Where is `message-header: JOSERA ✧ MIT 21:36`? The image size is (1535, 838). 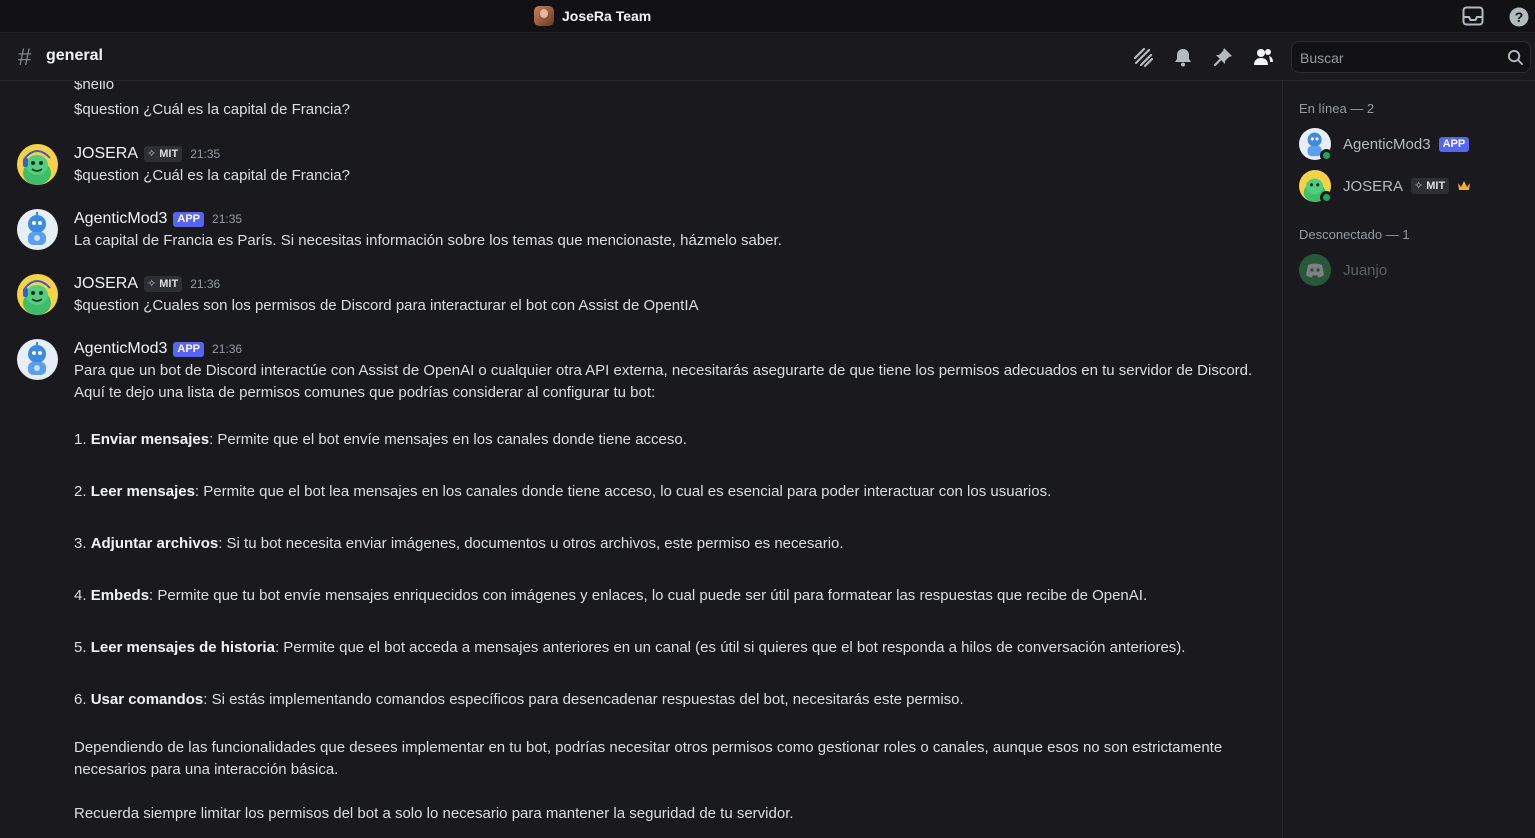 message-header: JOSERA ✧ MIT 21:36 is located at coordinates (147, 284).